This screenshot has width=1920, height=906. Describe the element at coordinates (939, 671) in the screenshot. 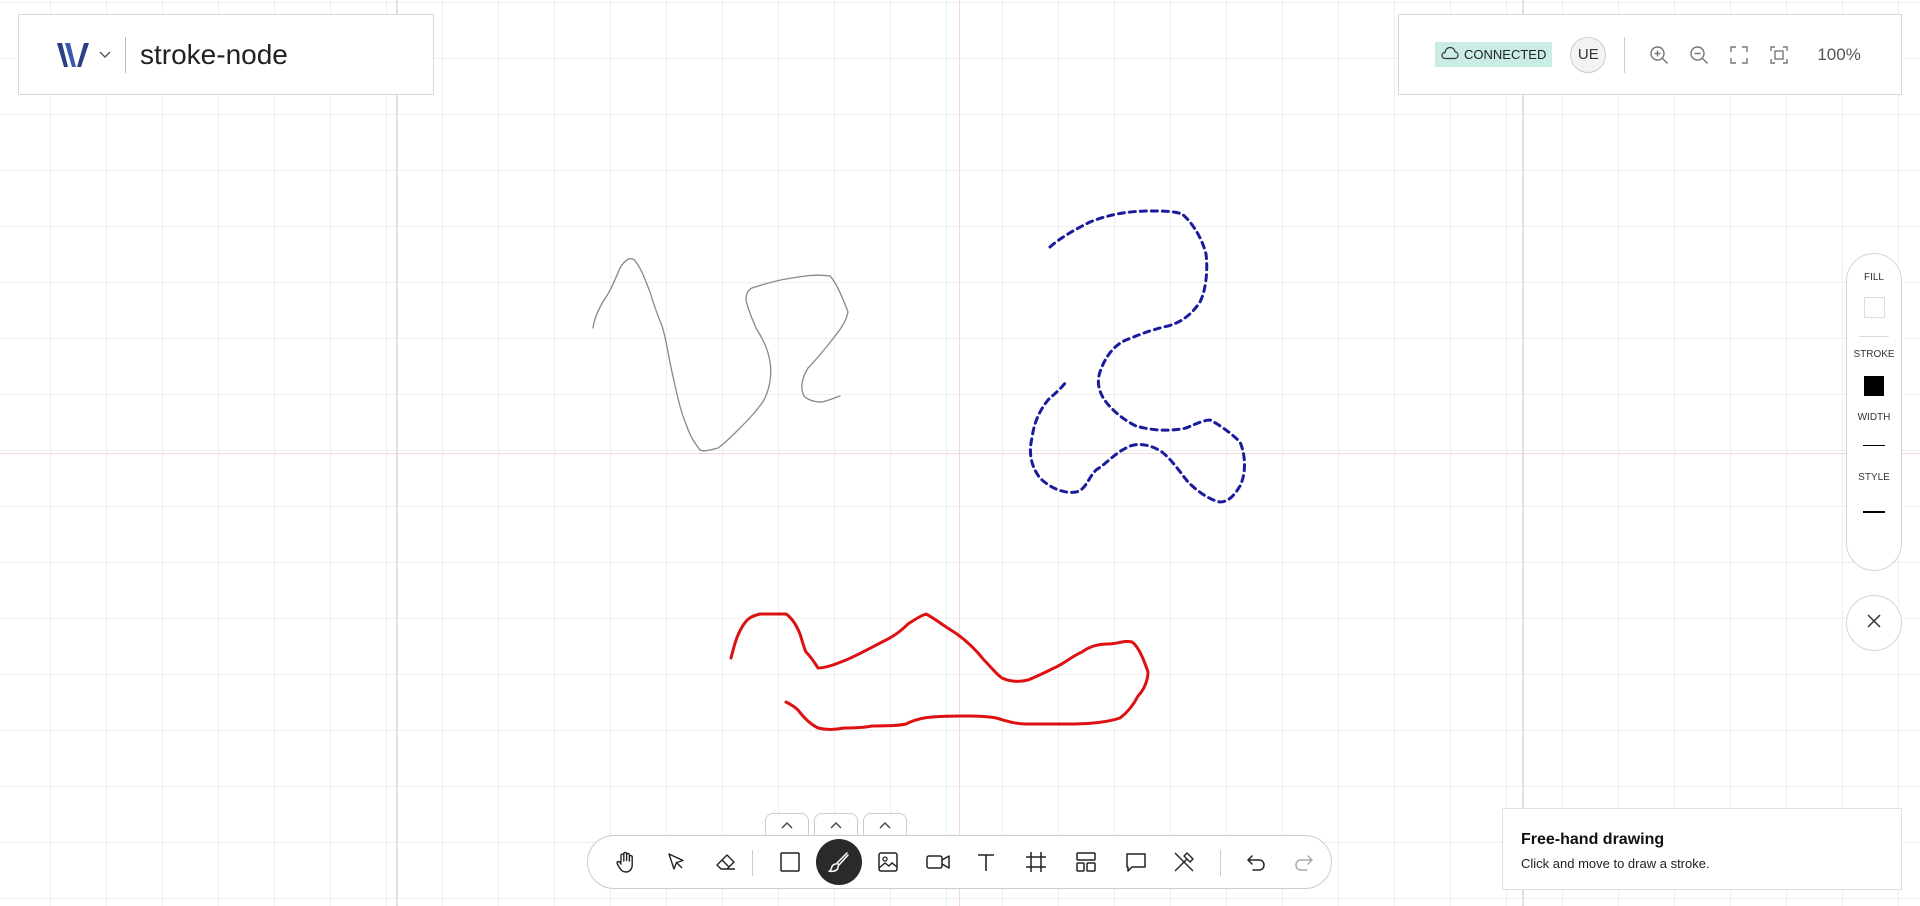

I see `red-stroke` at that location.